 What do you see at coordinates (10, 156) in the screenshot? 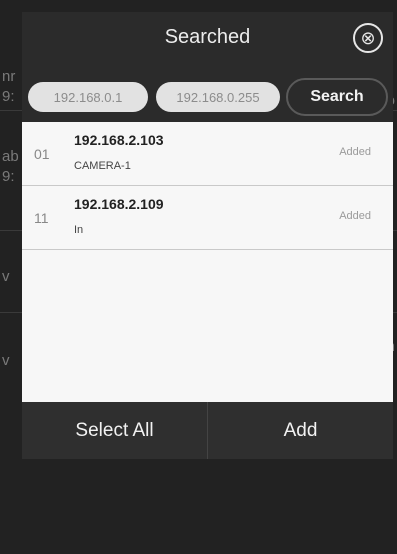
I see `background-text: ab` at bounding box center [10, 156].